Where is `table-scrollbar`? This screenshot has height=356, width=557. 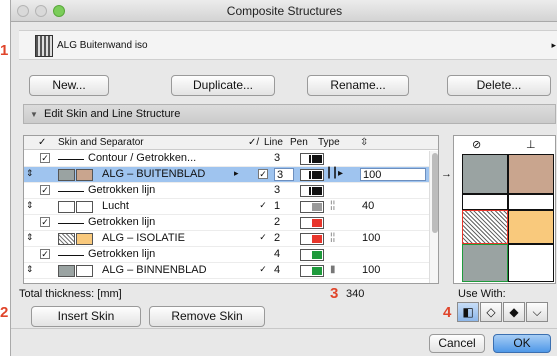
table-scrollbar is located at coordinates (433, 217).